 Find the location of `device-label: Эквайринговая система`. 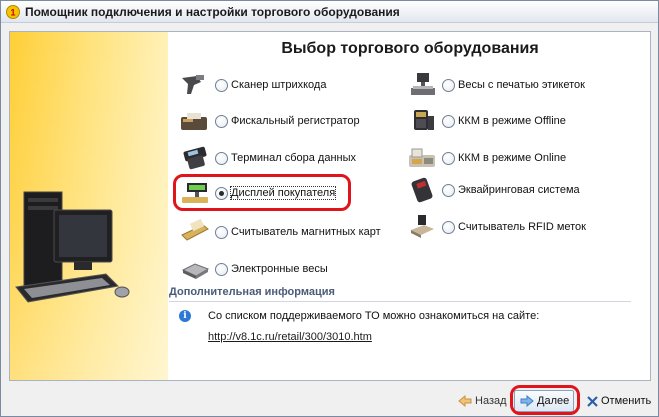

device-label: Эквайринговая система is located at coordinates (519, 190).